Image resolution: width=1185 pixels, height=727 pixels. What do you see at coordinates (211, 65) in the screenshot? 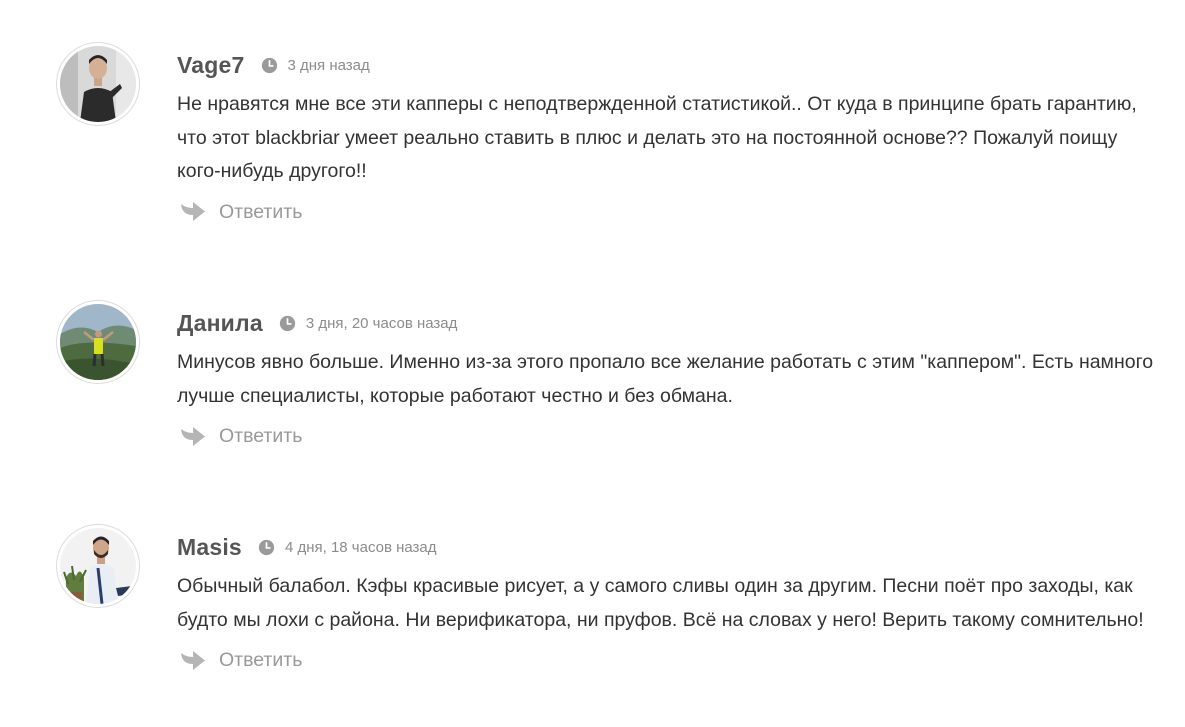
I see `comment-author: Vage7` at bounding box center [211, 65].